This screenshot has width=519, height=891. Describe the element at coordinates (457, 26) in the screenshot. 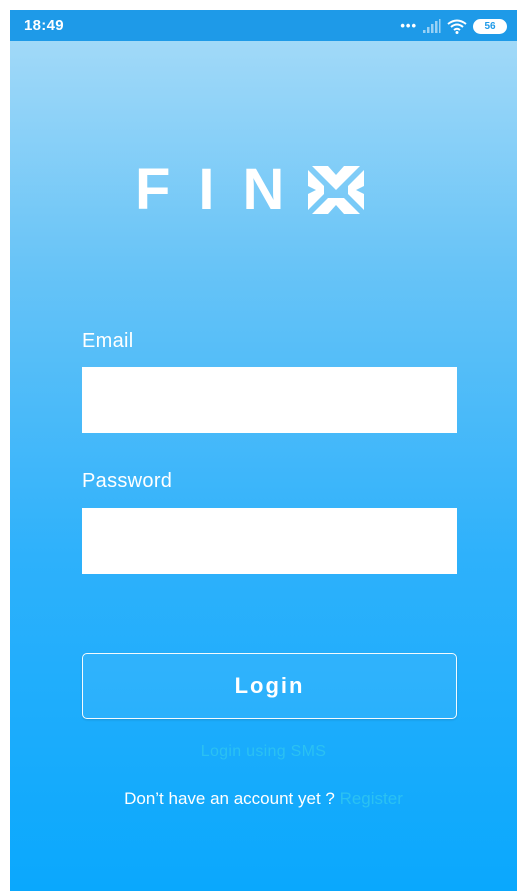

I see `wifi-icon` at that location.